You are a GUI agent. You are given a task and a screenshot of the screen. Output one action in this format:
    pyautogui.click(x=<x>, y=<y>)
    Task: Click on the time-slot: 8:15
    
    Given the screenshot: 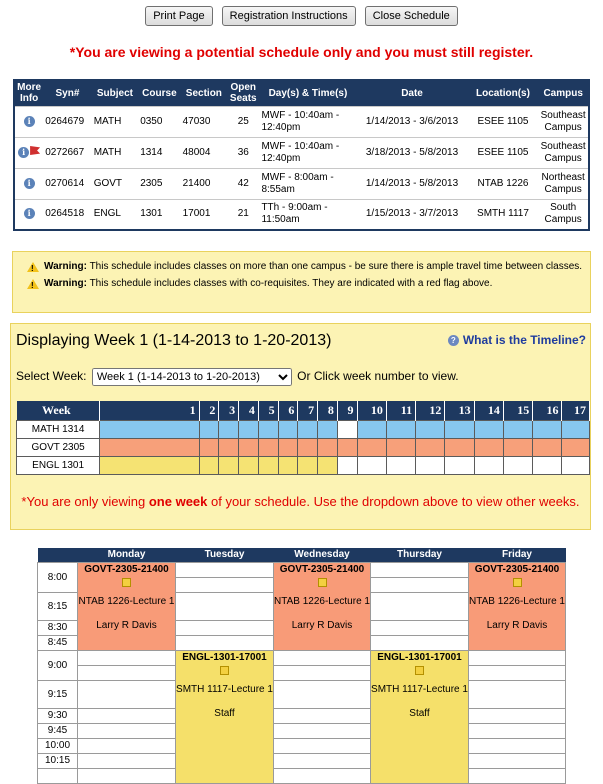 What is the action you would take?
    pyautogui.click(x=57, y=606)
    